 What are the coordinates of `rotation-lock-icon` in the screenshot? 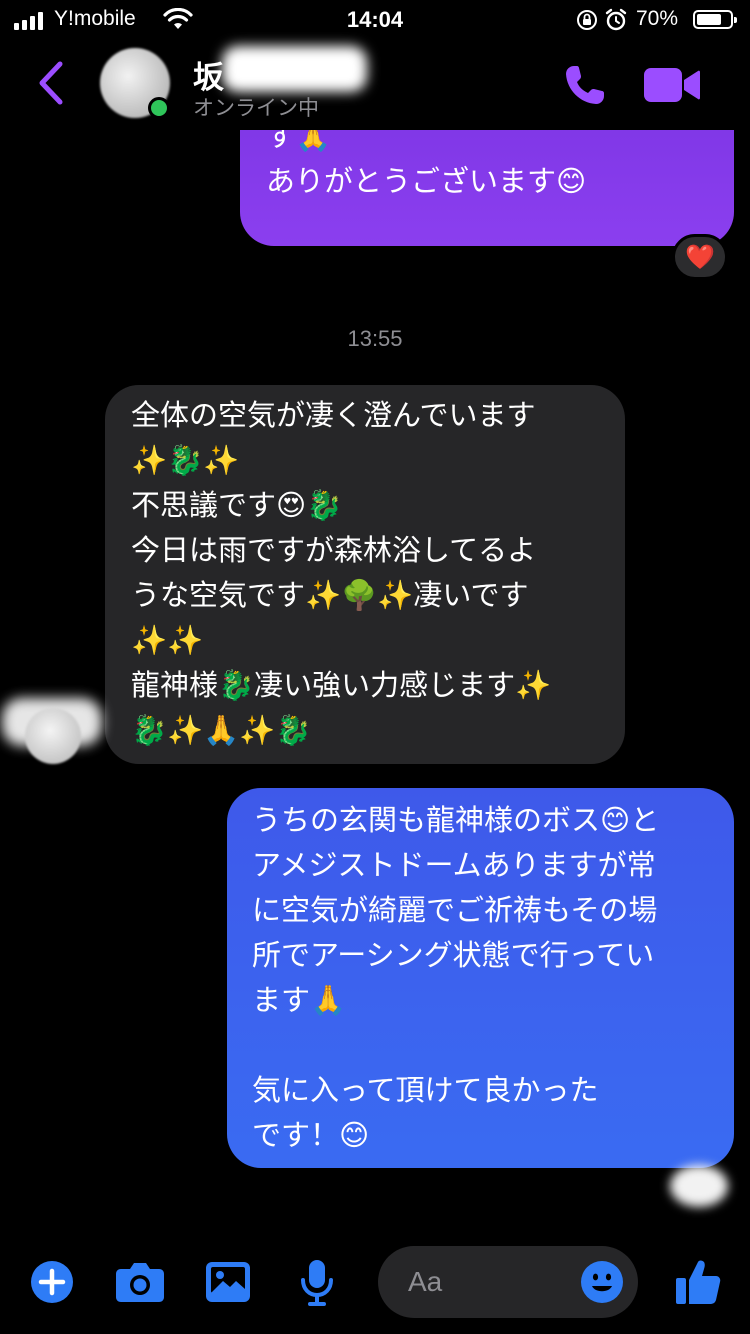 It's located at (587, 20).